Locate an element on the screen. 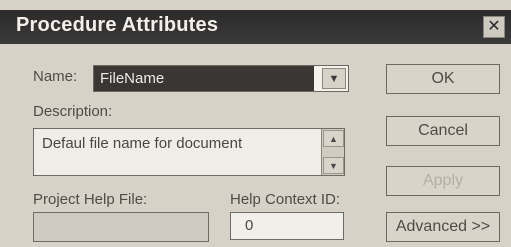  name-combobox: FileName ▼ is located at coordinates (221, 78).